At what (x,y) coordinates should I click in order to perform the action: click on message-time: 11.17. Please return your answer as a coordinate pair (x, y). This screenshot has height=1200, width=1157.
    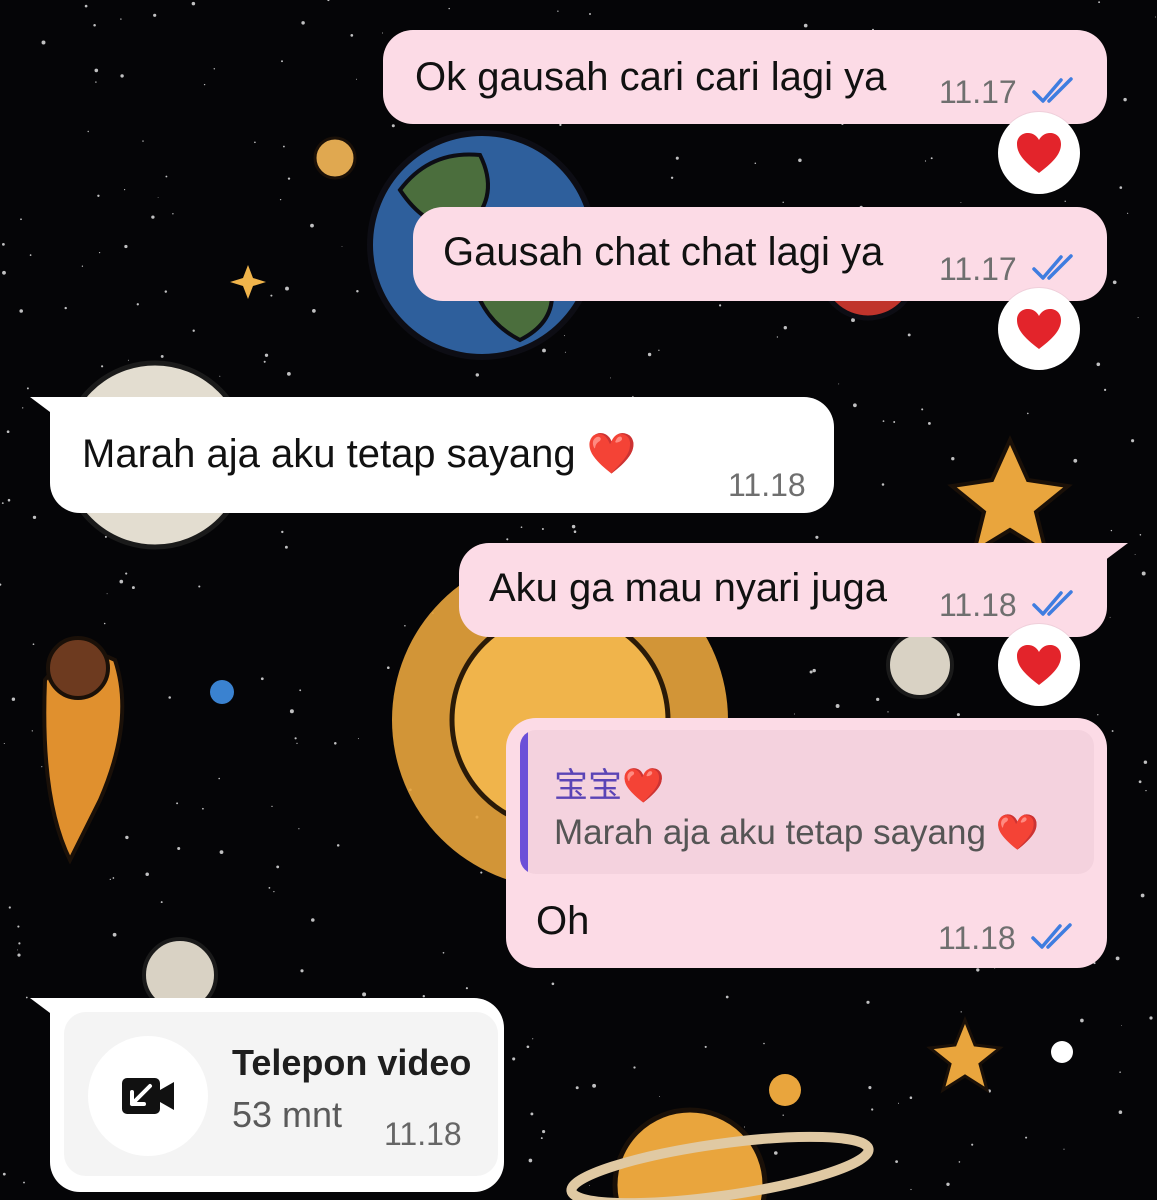
    Looking at the image, I should click on (978, 269).